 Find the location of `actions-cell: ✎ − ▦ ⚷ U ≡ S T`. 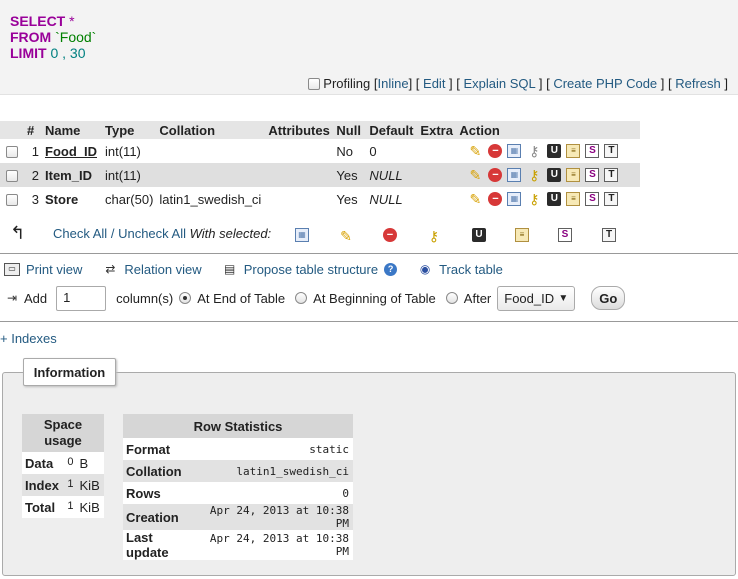

actions-cell: ✎ − ▦ ⚷ U ≡ S T is located at coordinates (548, 175).